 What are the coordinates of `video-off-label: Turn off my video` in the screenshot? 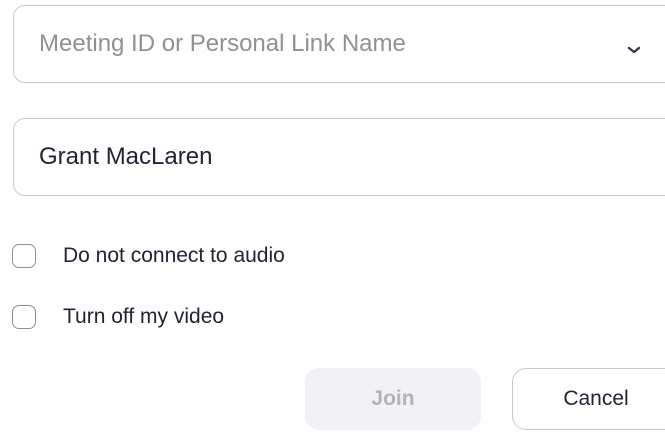 It's located at (144, 316).